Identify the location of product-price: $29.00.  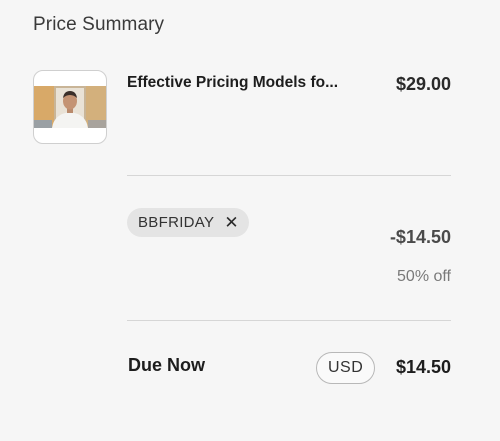
(423, 84).